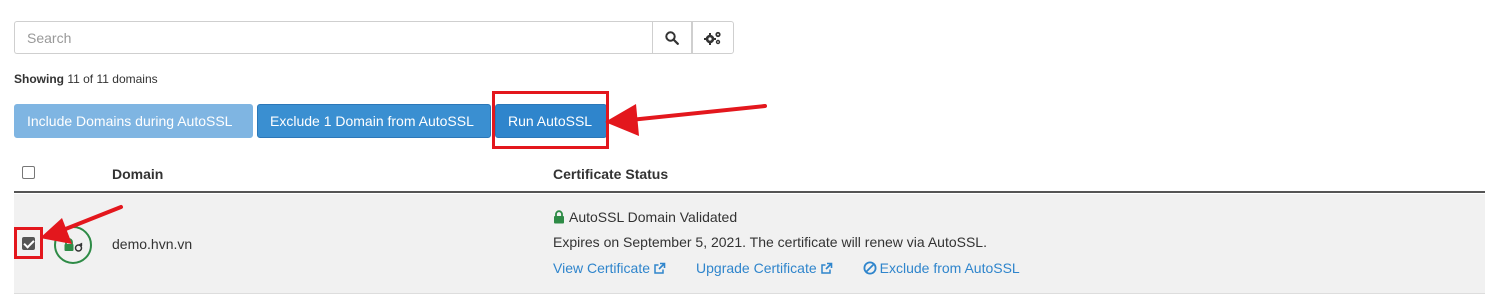 The height and width of the screenshot is (294, 1485). I want to click on showing-label: Showing, so click(39, 79).